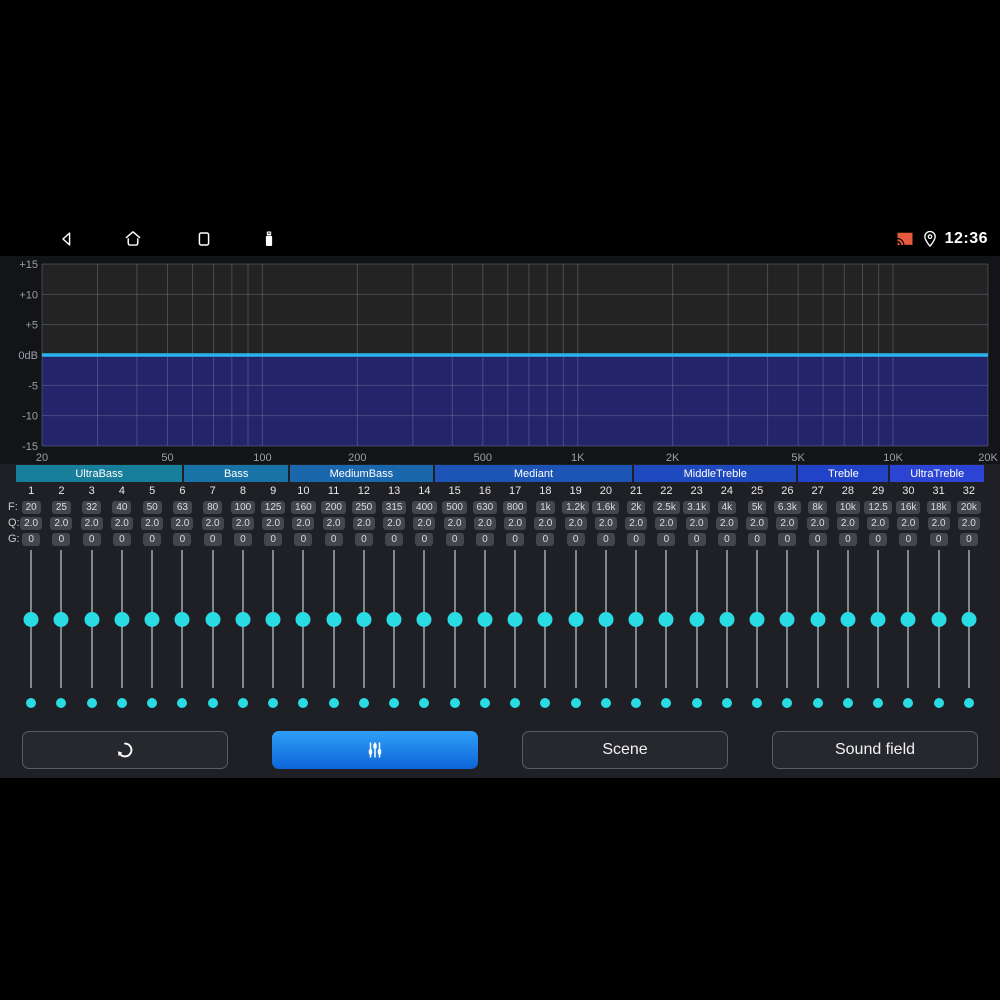 Image resolution: width=1000 pixels, height=1000 pixels. What do you see at coordinates (673, 458) in the screenshot?
I see `x-axis-tick-label: 2K` at bounding box center [673, 458].